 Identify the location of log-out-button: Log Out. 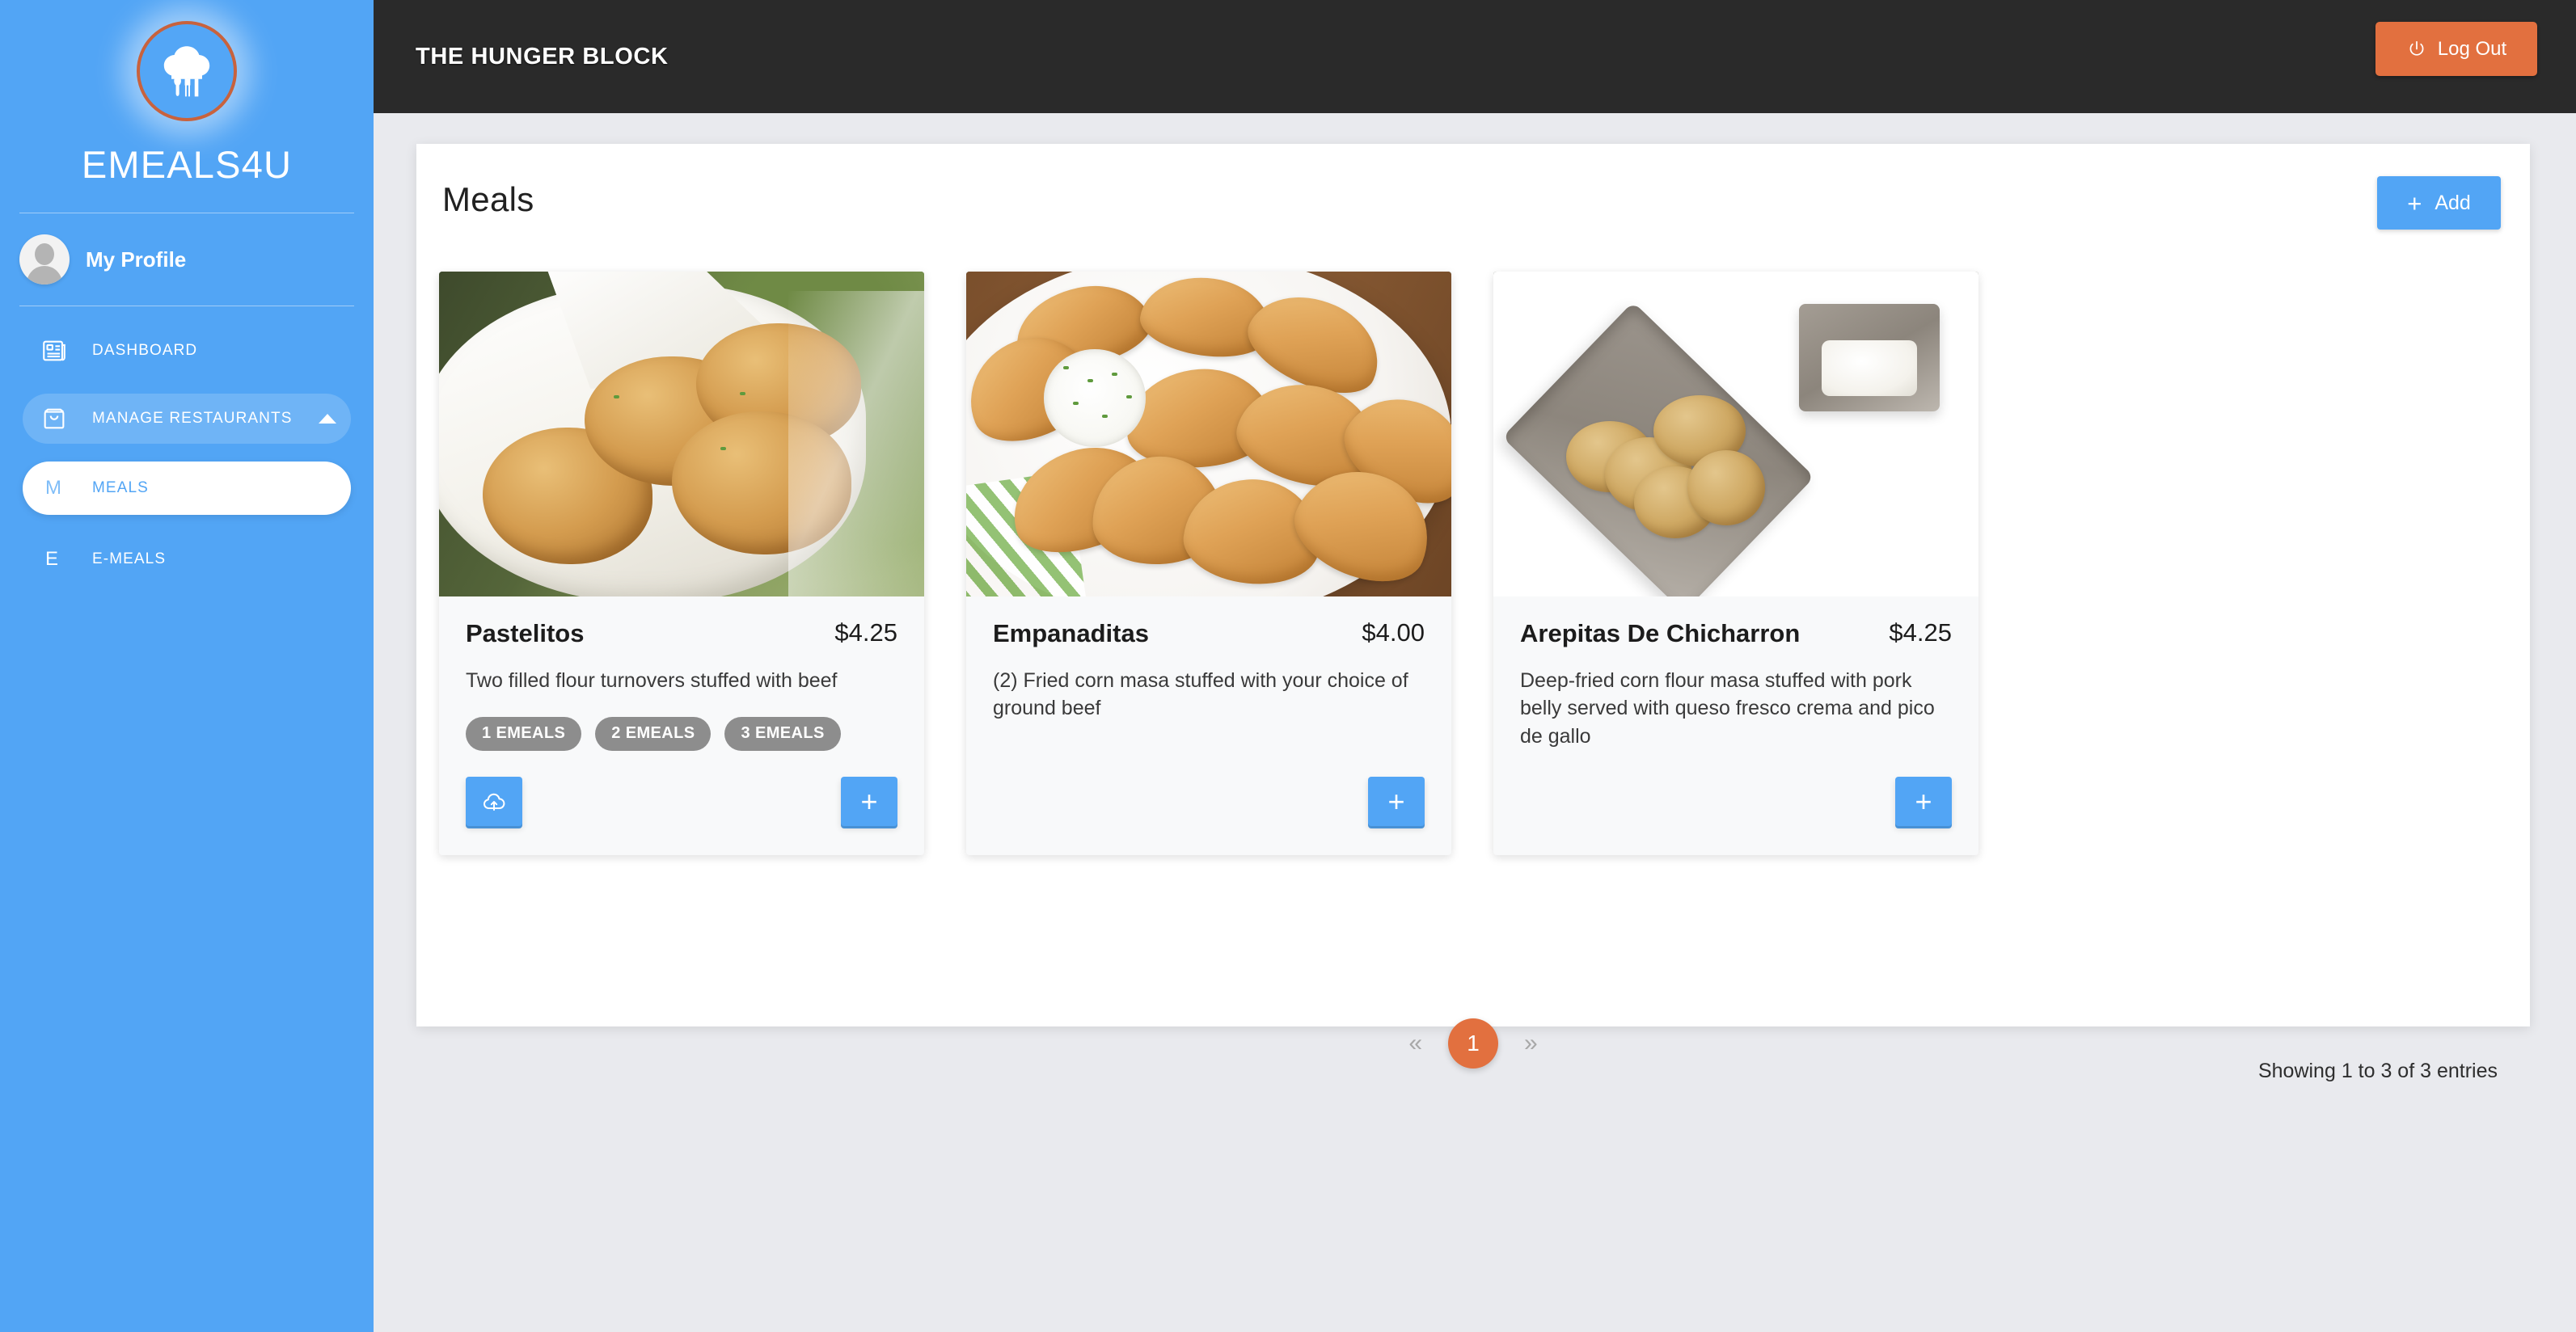
(2456, 49).